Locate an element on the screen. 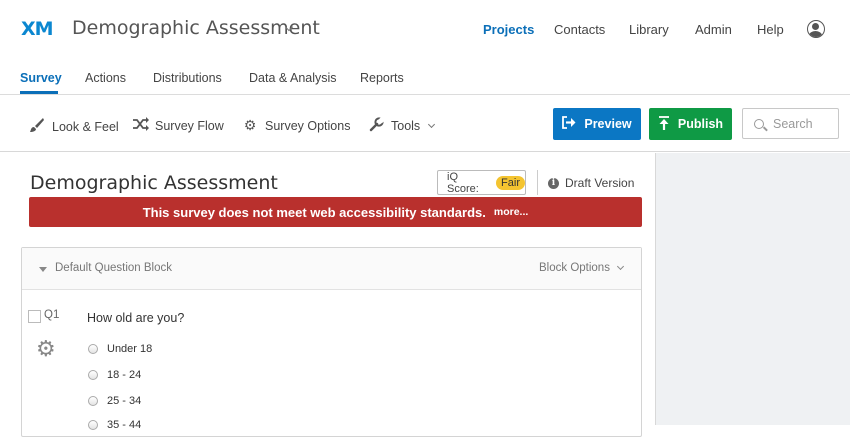  upload-arrow-icon is located at coordinates (664, 124).